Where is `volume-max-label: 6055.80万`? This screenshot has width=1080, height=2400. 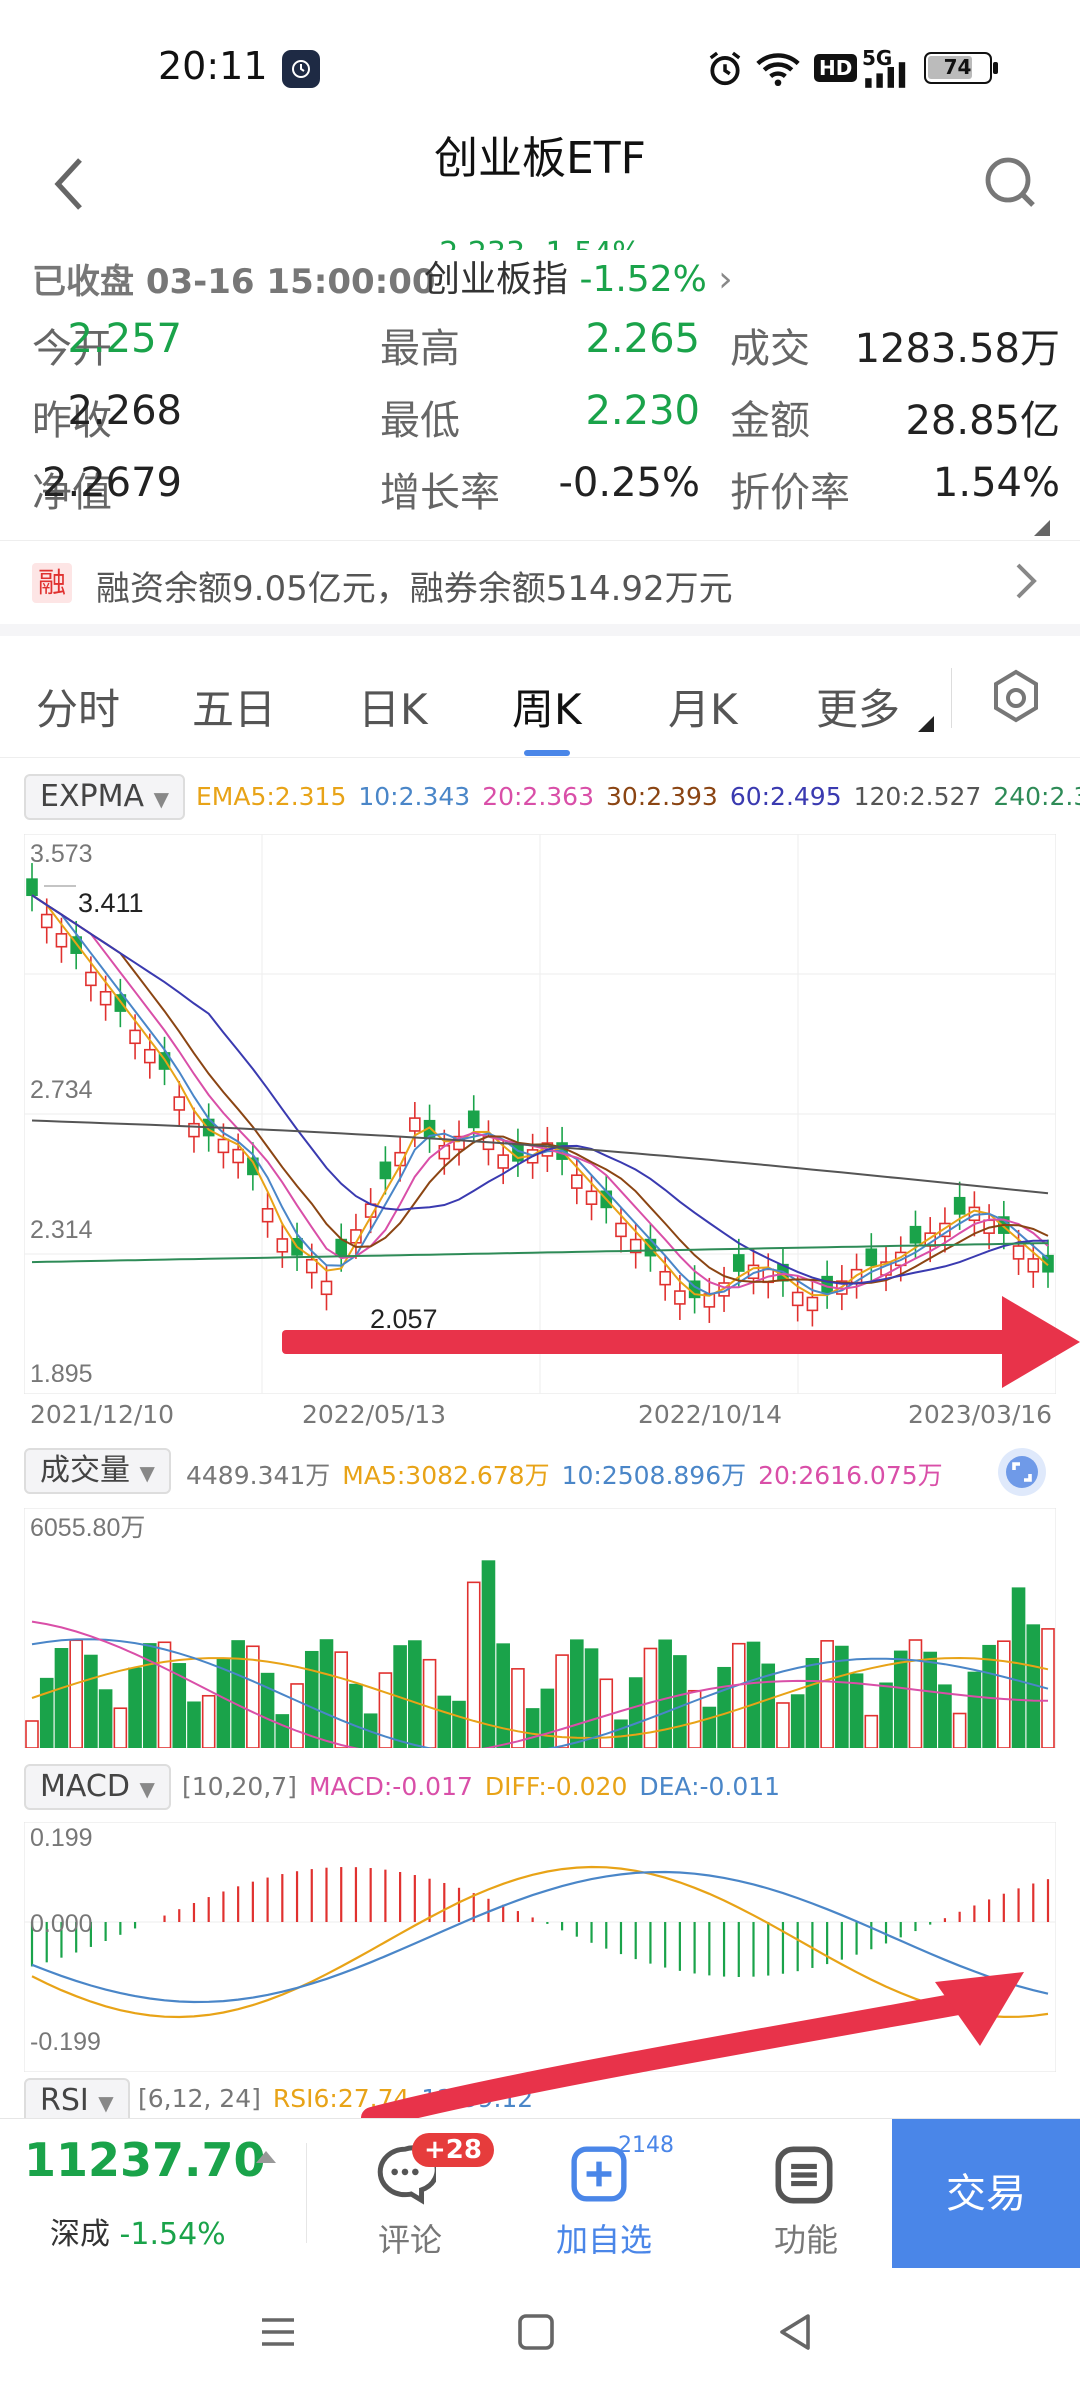
volume-max-label: 6055.80万 is located at coordinates (87, 1528).